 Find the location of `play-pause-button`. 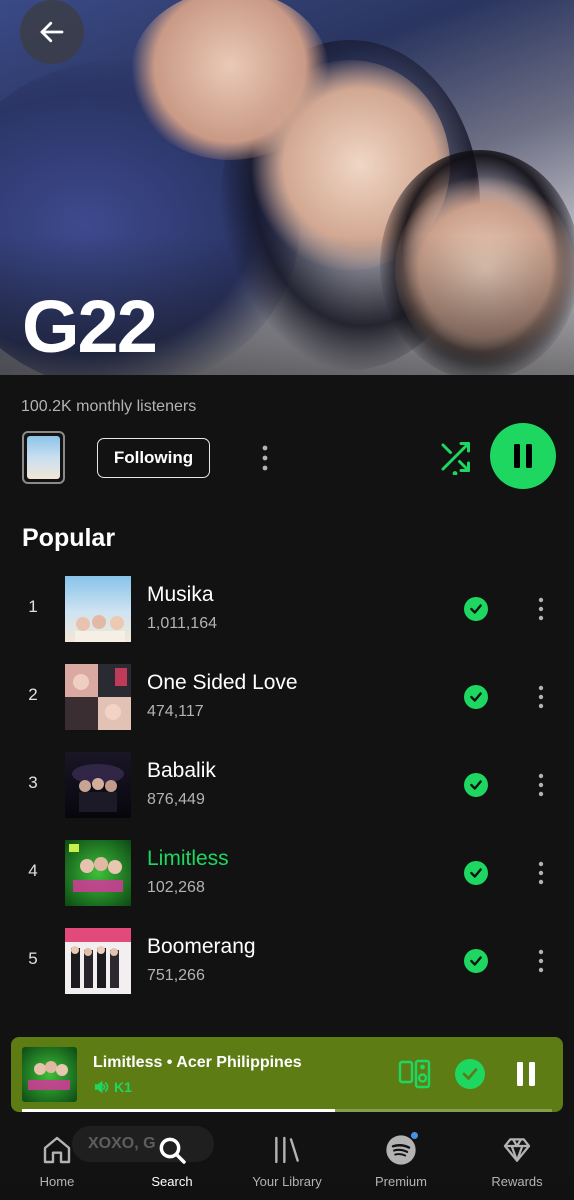

play-pause-button is located at coordinates (523, 456).